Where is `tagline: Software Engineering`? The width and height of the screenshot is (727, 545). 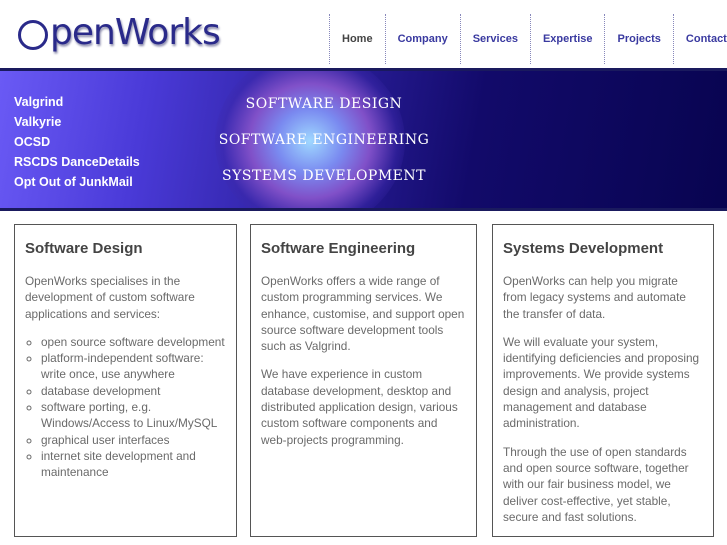 tagline: Software Engineering is located at coordinates (324, 140).